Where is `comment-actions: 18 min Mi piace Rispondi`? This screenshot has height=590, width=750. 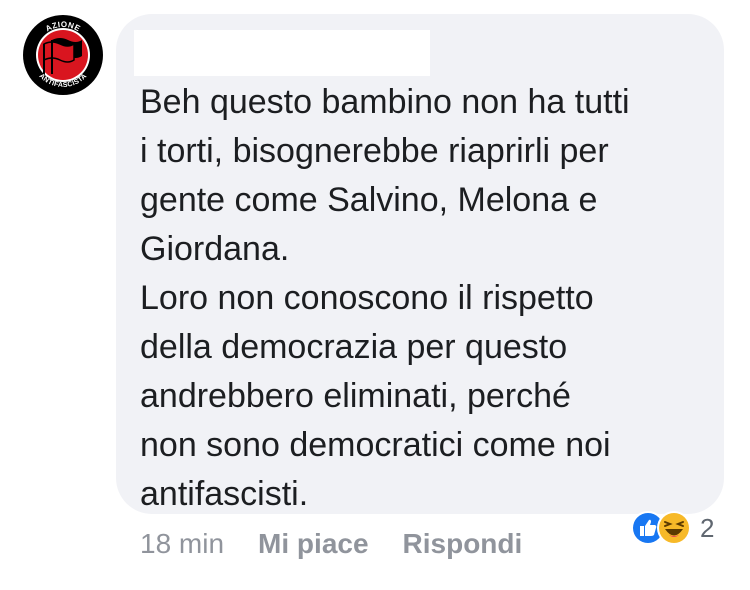
comment-actions: 18 min Mi piace Rispondi is located at coordinates (348, 544).